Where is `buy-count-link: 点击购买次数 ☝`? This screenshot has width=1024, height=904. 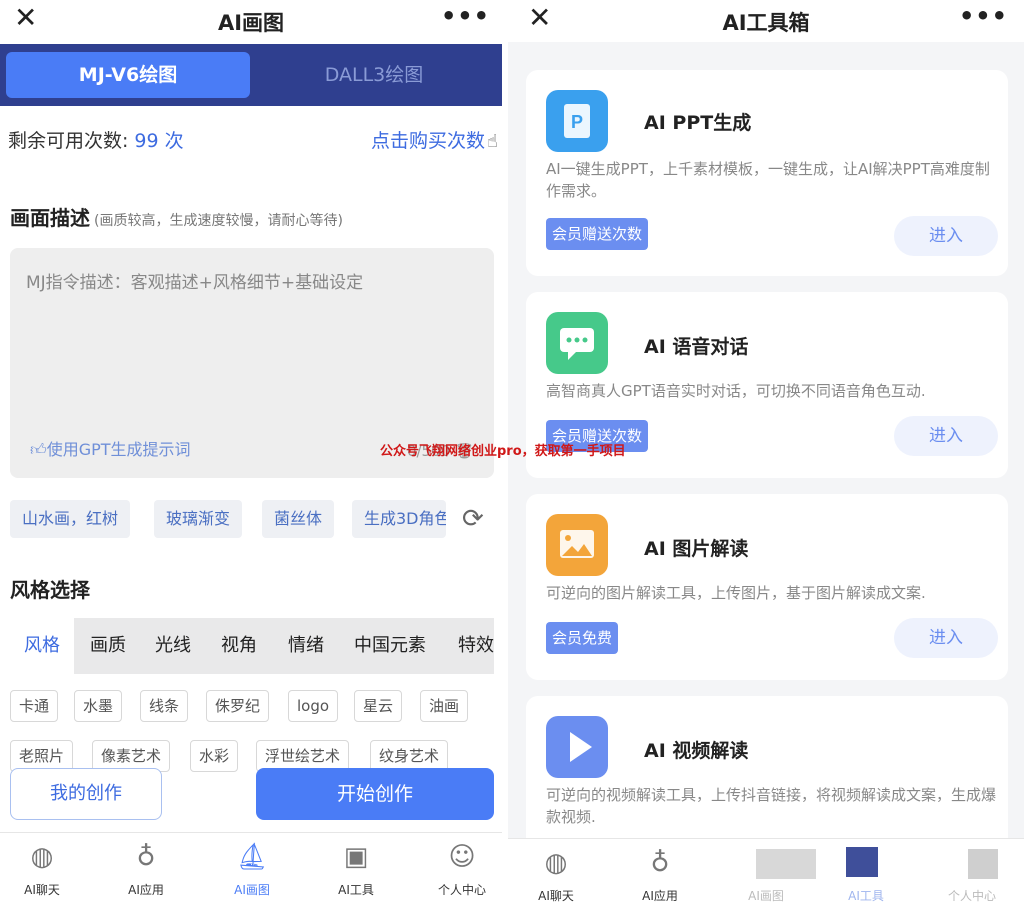 buy-count-link: 点击购买次数 ☝ is located at coordinates (434, 139).